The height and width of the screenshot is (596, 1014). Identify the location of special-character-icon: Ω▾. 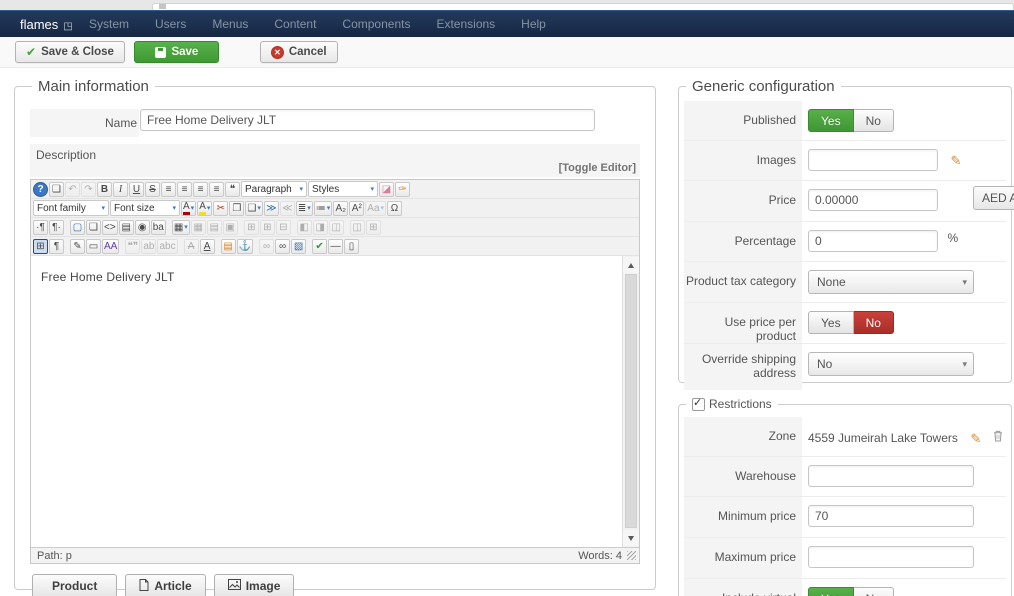
(395, 208).